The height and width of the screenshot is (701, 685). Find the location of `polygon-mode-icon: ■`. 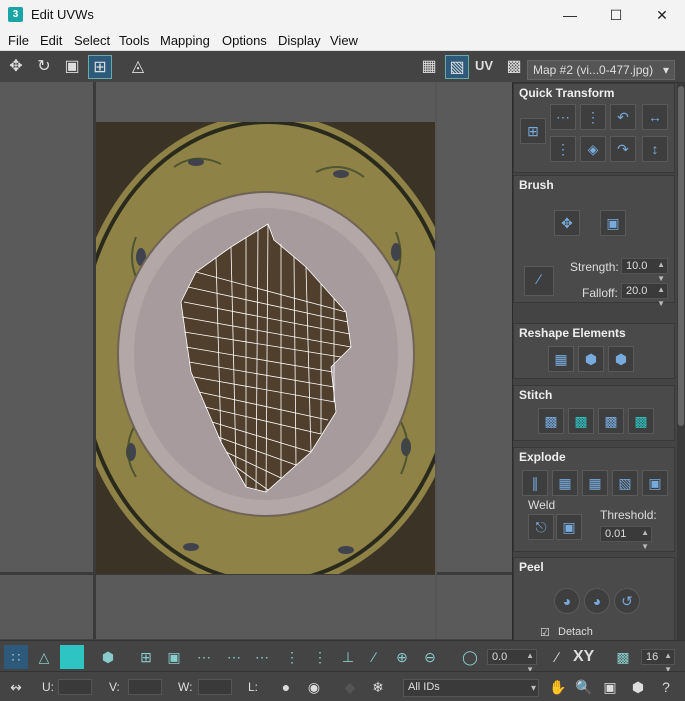

polygon-mode-icon: ■ is located at coordinates (72, 657).